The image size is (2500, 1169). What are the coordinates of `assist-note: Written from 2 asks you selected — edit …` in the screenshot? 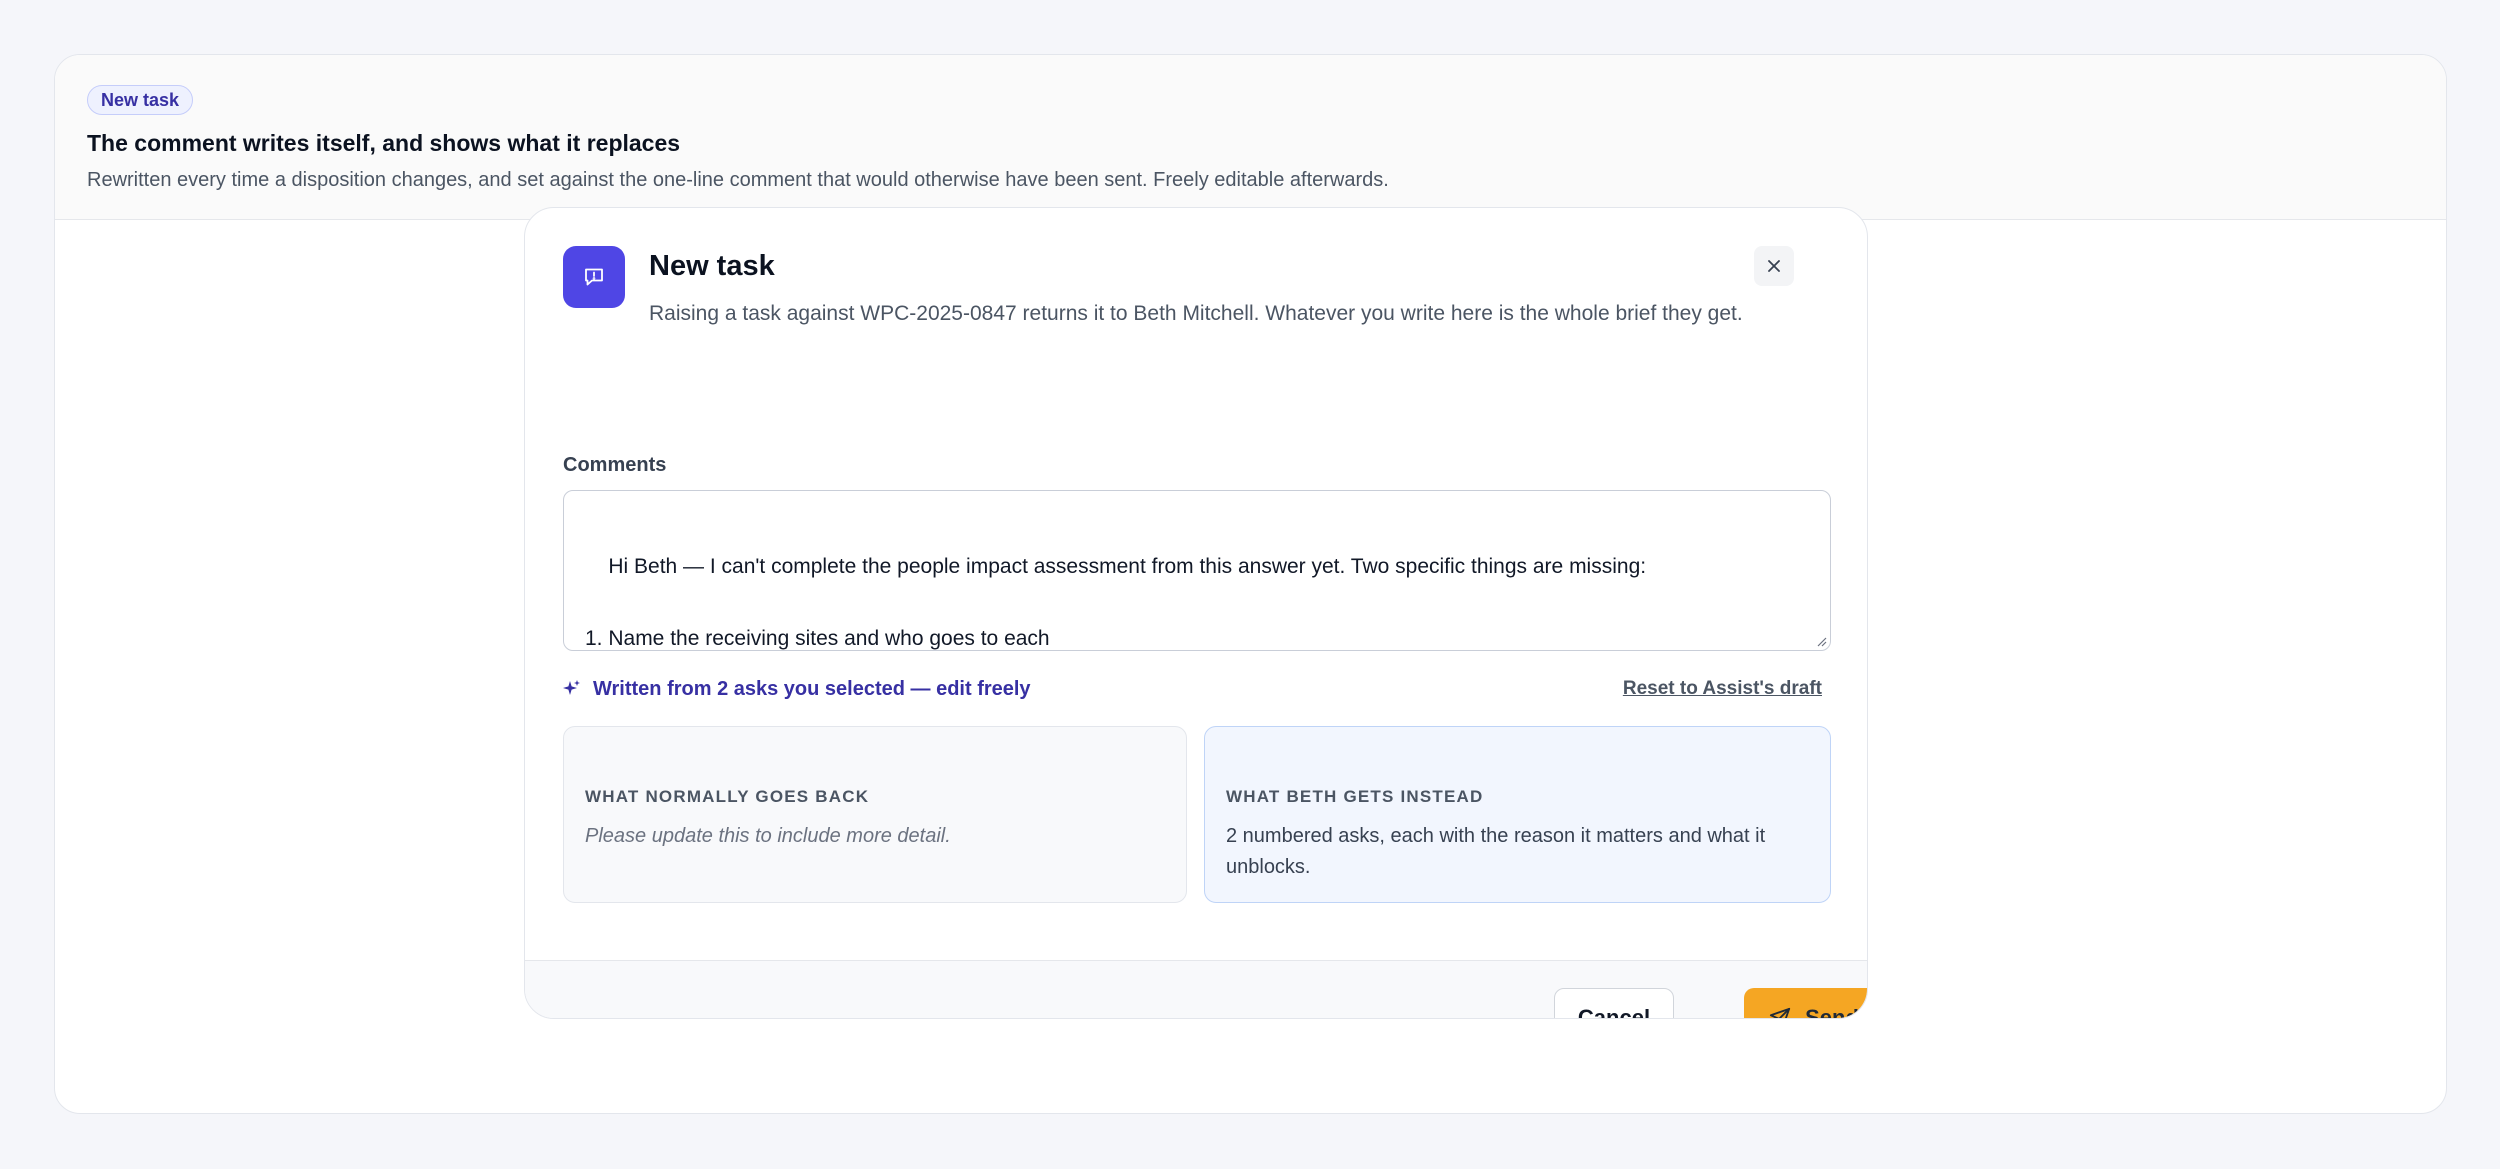 It's located at (797, 689).